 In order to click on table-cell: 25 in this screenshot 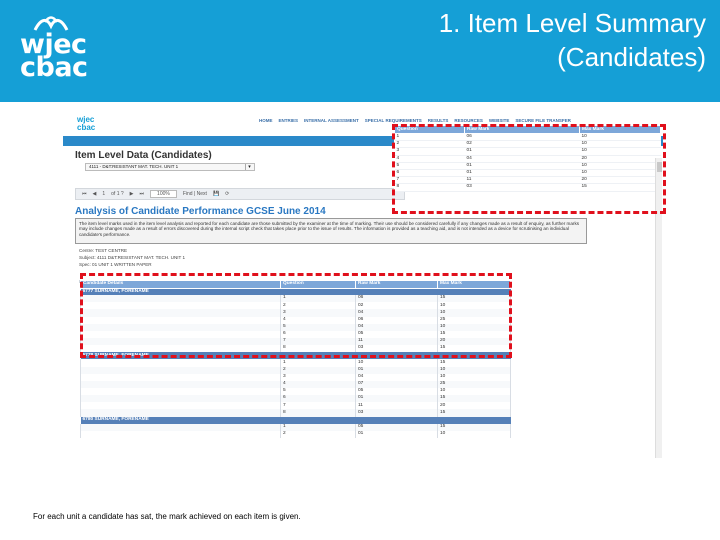, I will do `click(474, 384)`.